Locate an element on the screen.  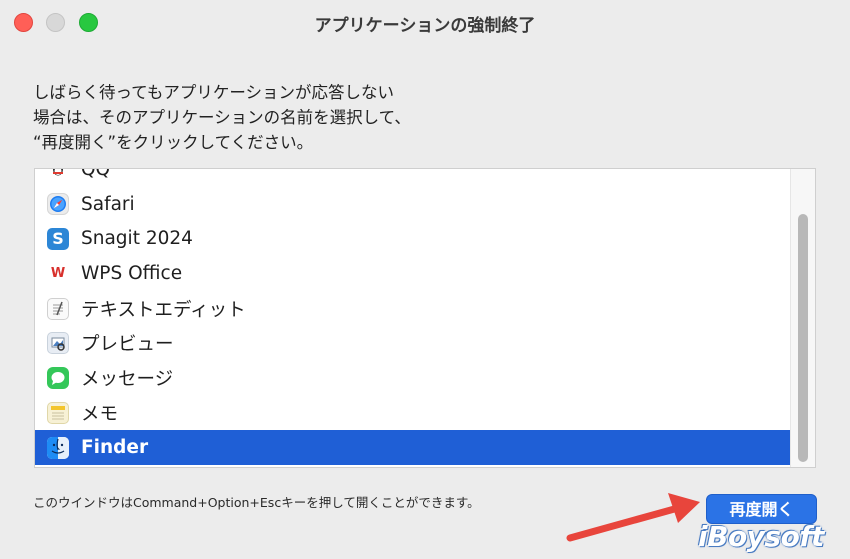
app-name: Safari is located at coordinates (108, 204).